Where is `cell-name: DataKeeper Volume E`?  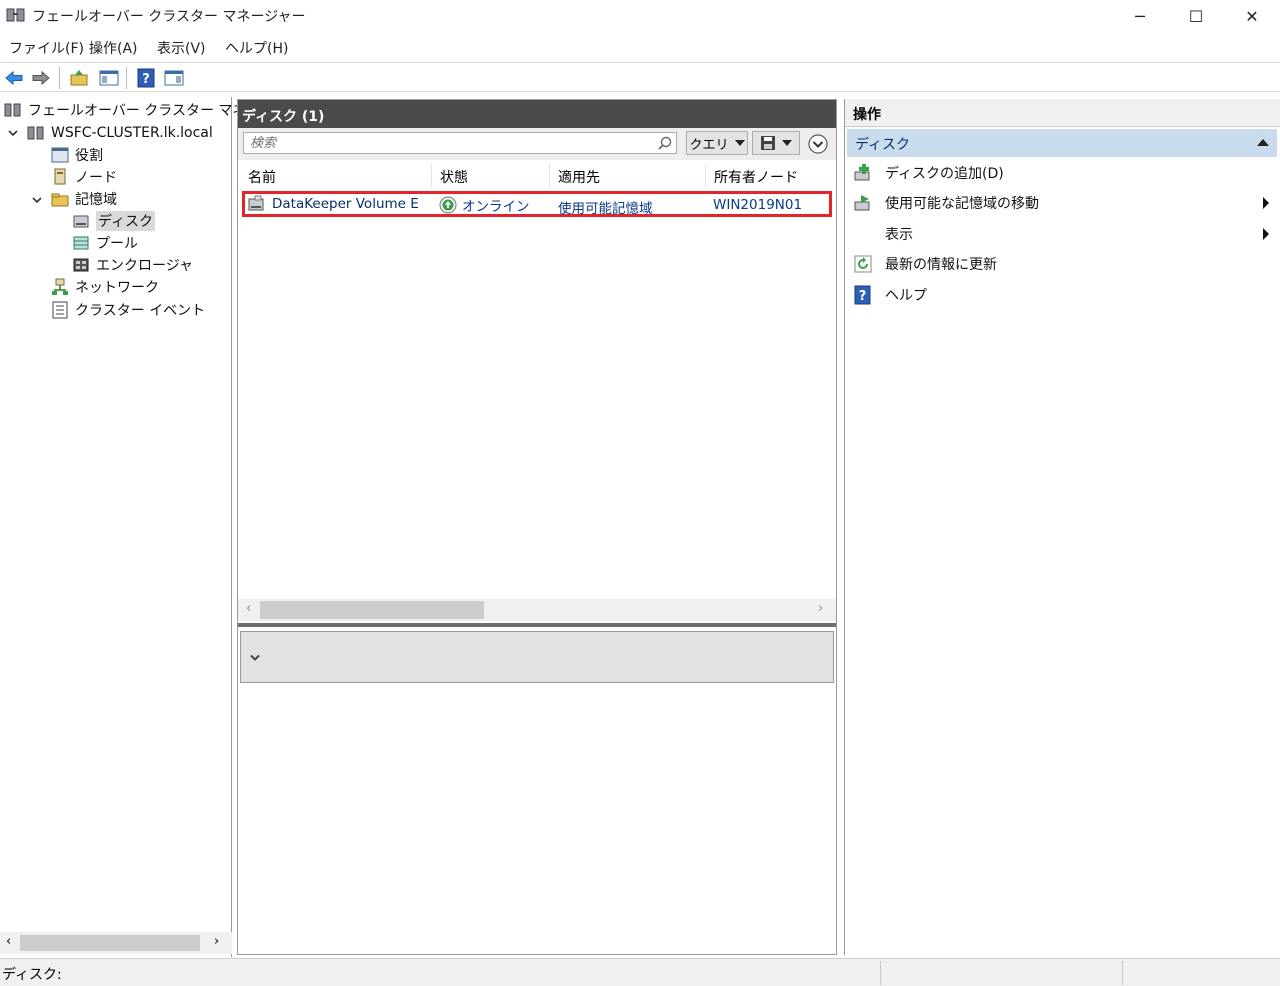
cell-name: DataKeeper Volume E is located at coordinates (333, 204).